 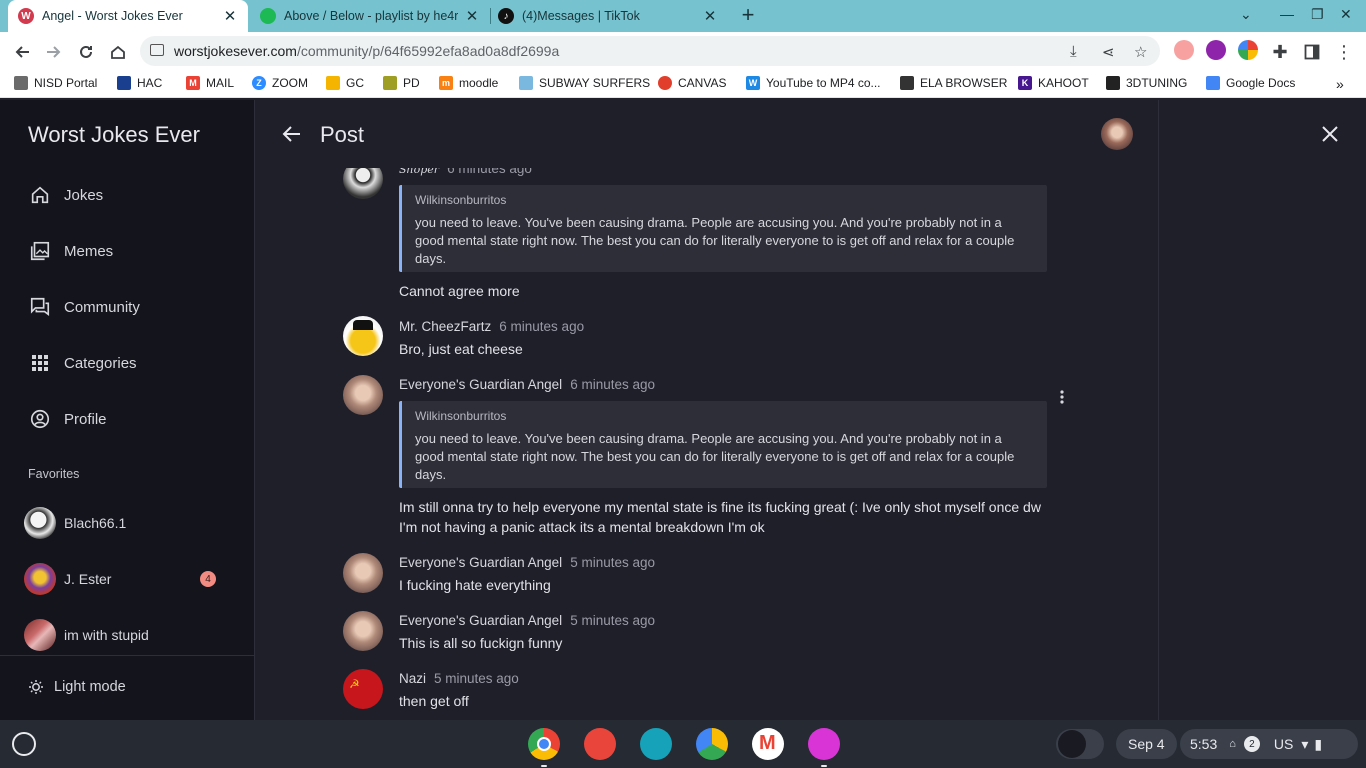 I want to click on bookmark-hac: HAC, so click(x=139, y=83).